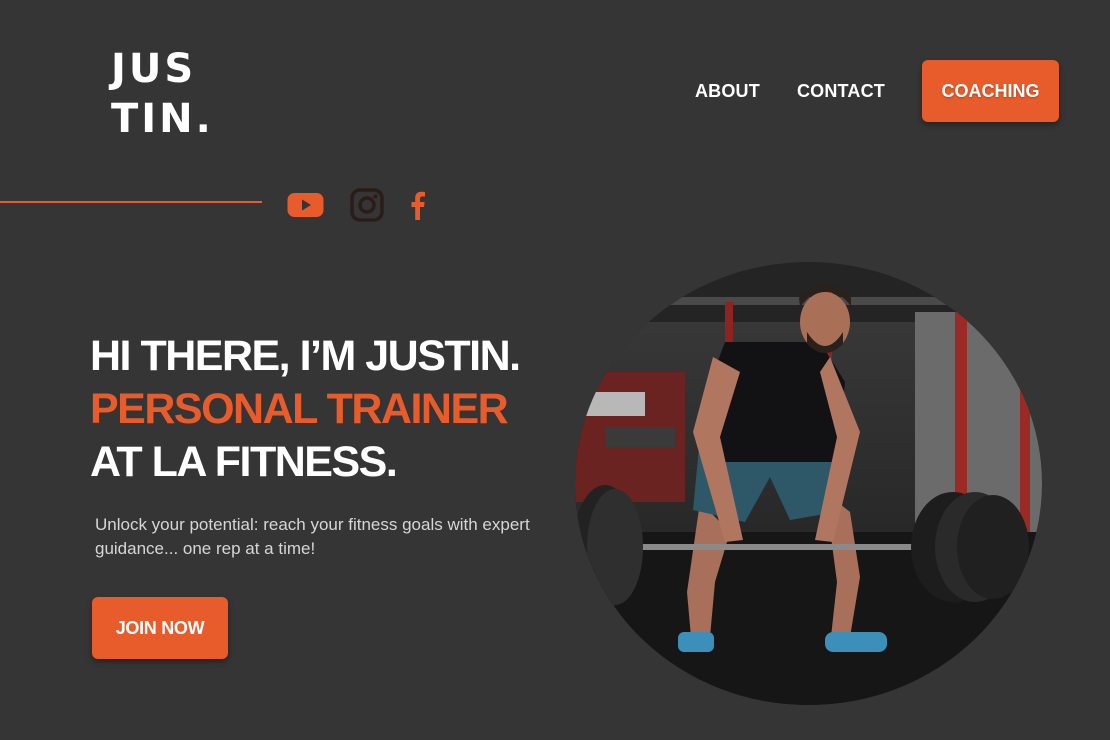 Image resolution: width=1110 pixels, height=740 pixels. I want to click on join-now-button: JOIN NOW, so click(160, 628).